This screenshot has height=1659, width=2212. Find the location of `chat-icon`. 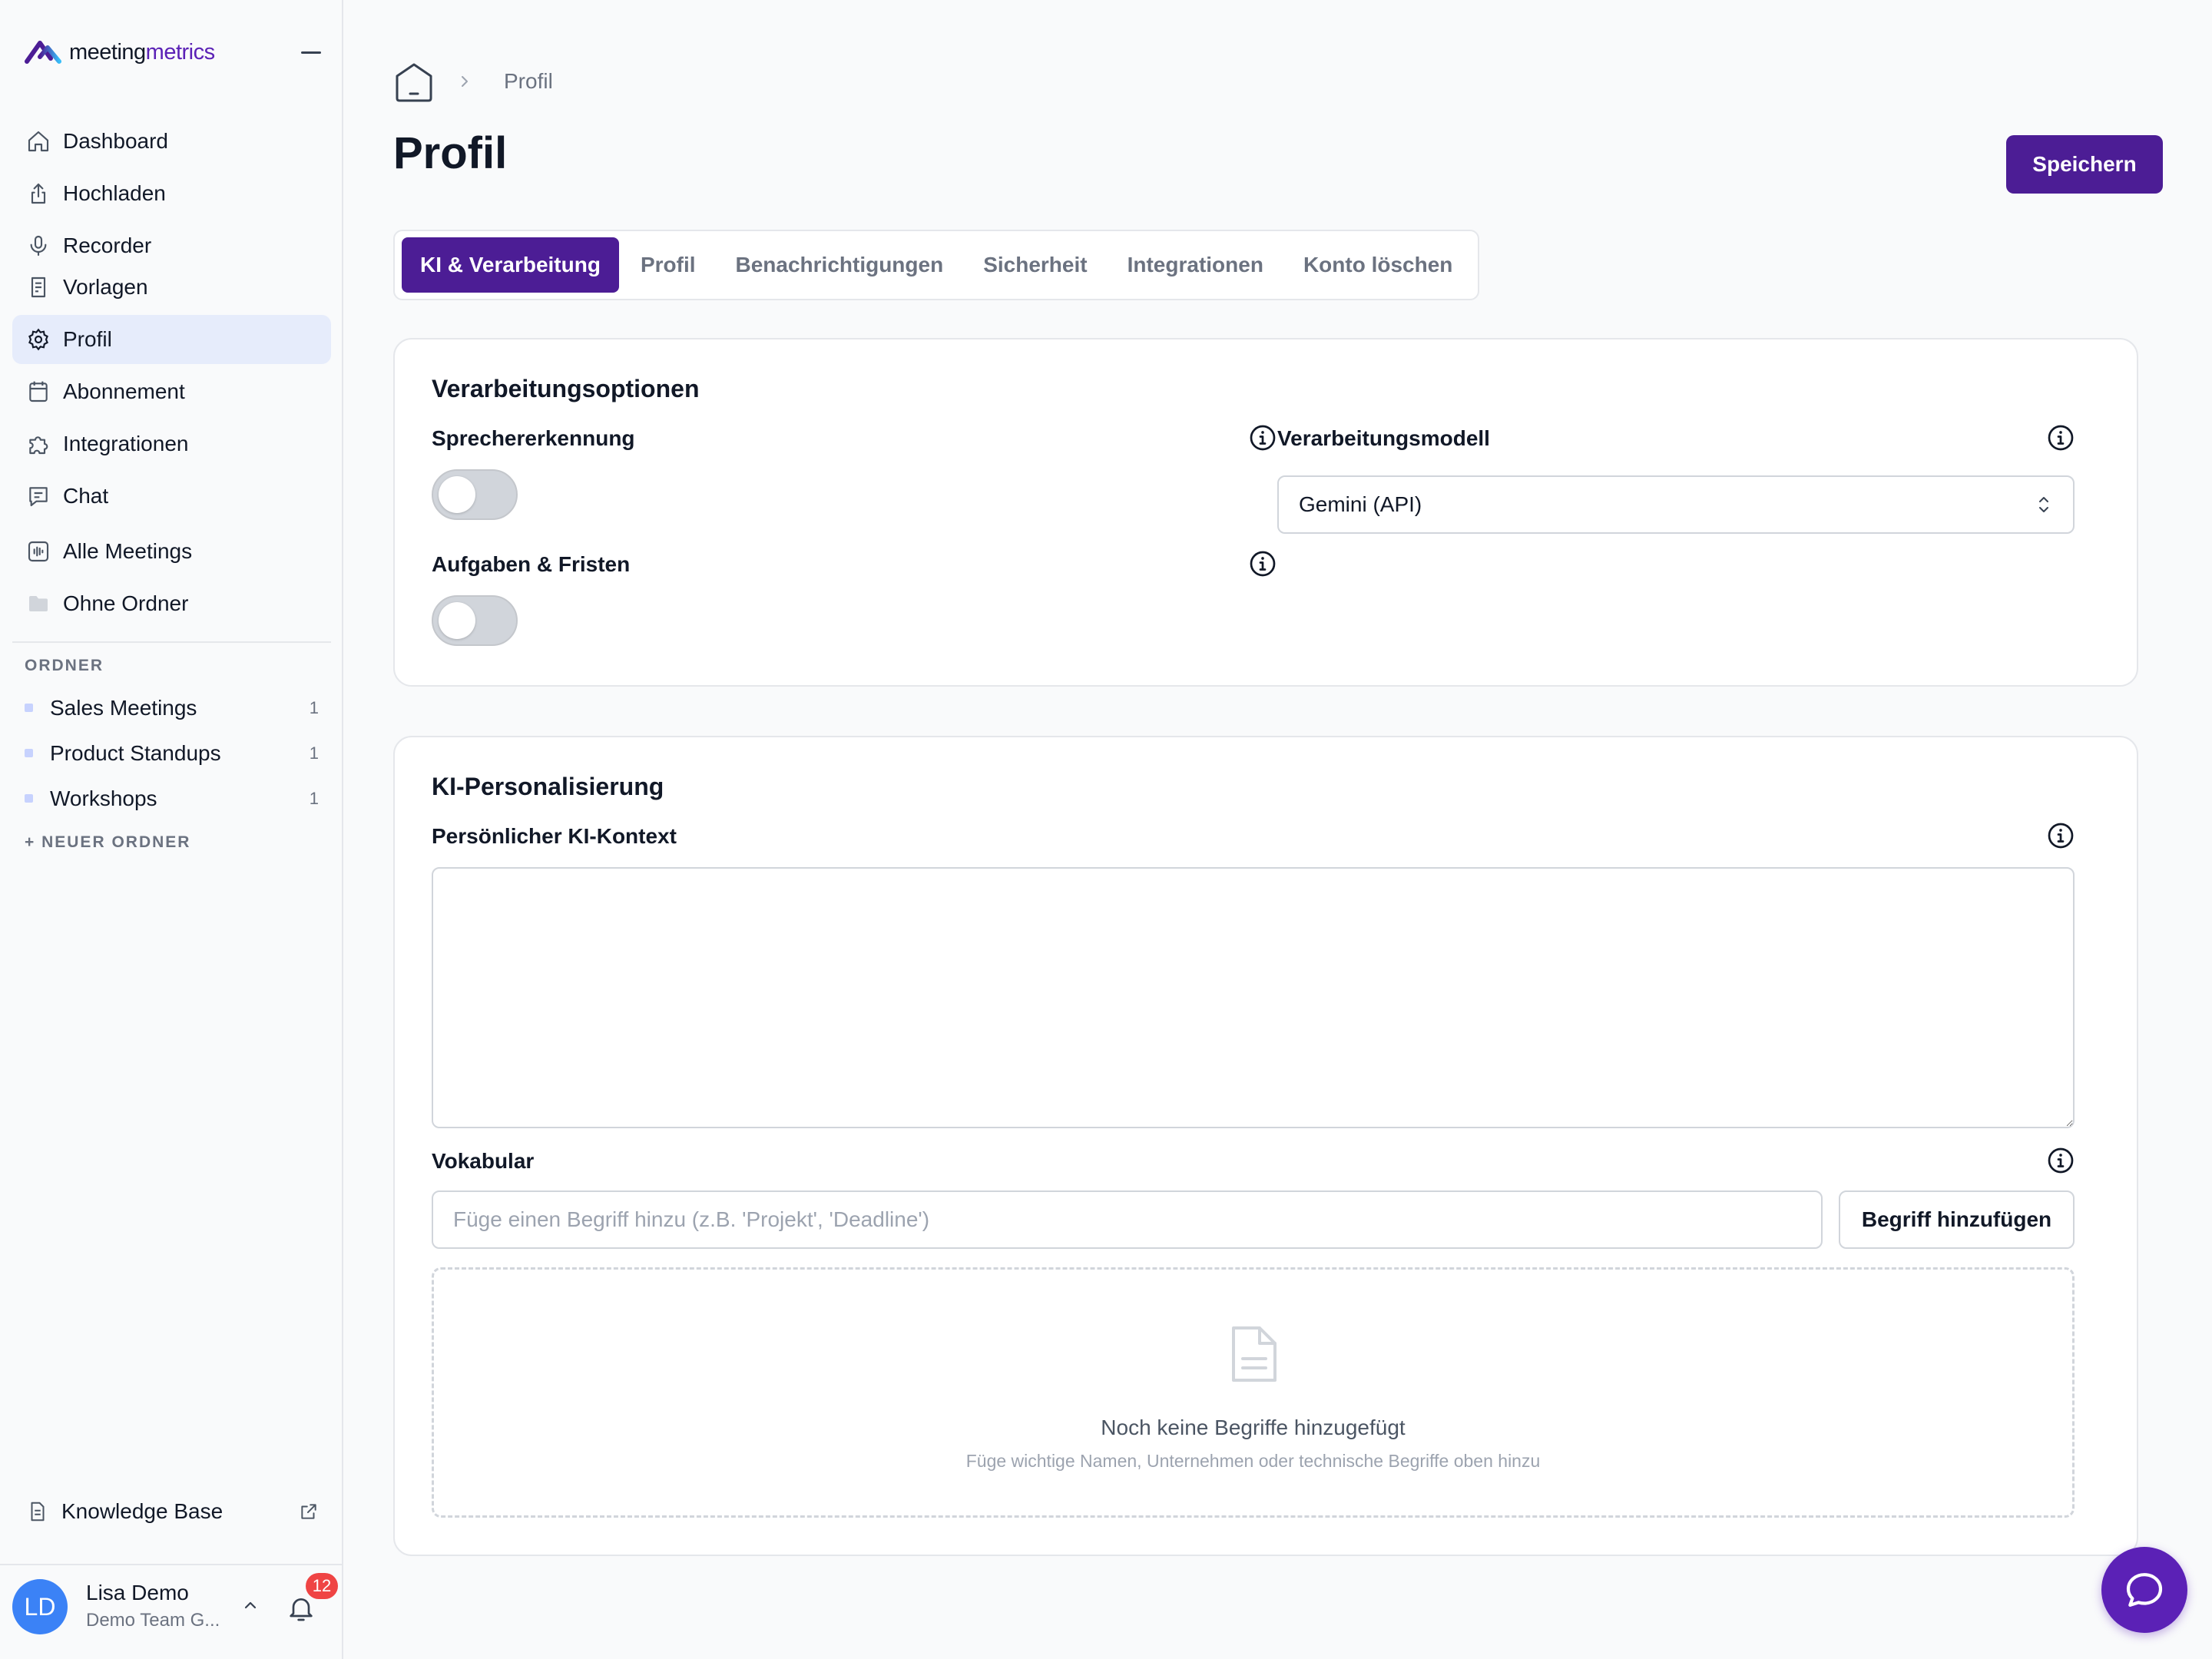

chat-icon is located at coordinates (39, 497).